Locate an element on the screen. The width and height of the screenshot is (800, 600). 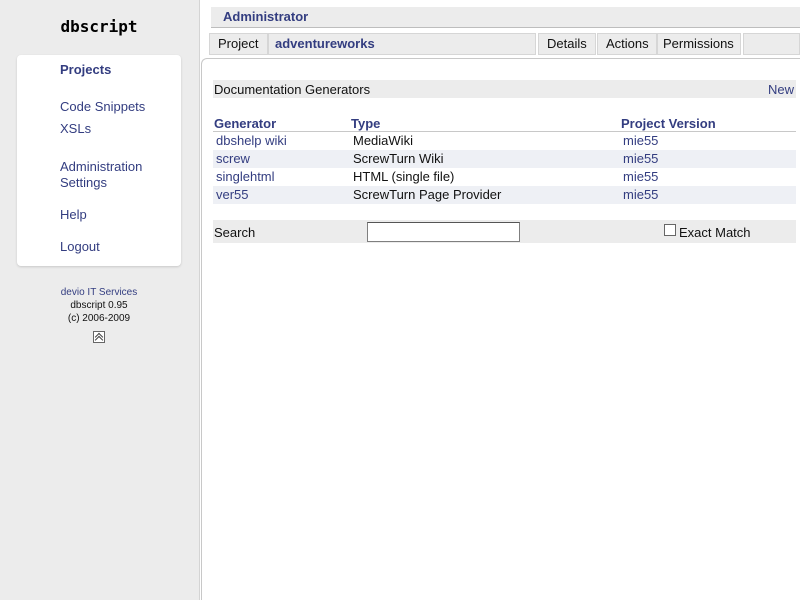
tab-actions: Actions is located at coordinates (627, 44).